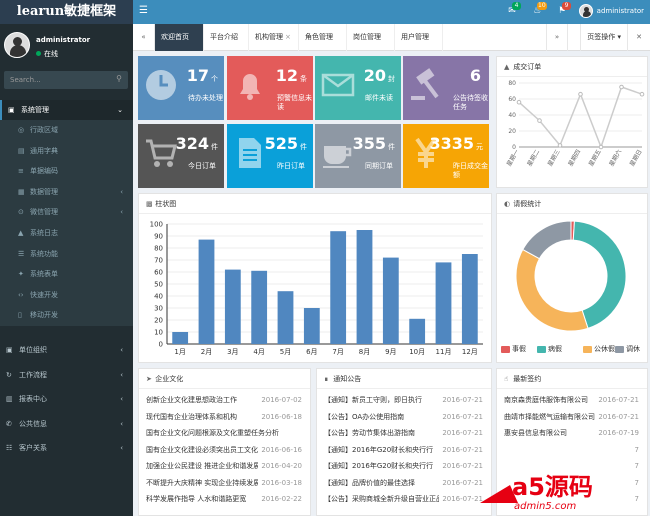 The image size is (650, 516). What do you see at coordinates (446, 88) in the screenshot?
I see `stat-tile: 6 公告待签收任务` at bounding box center [446, 88].